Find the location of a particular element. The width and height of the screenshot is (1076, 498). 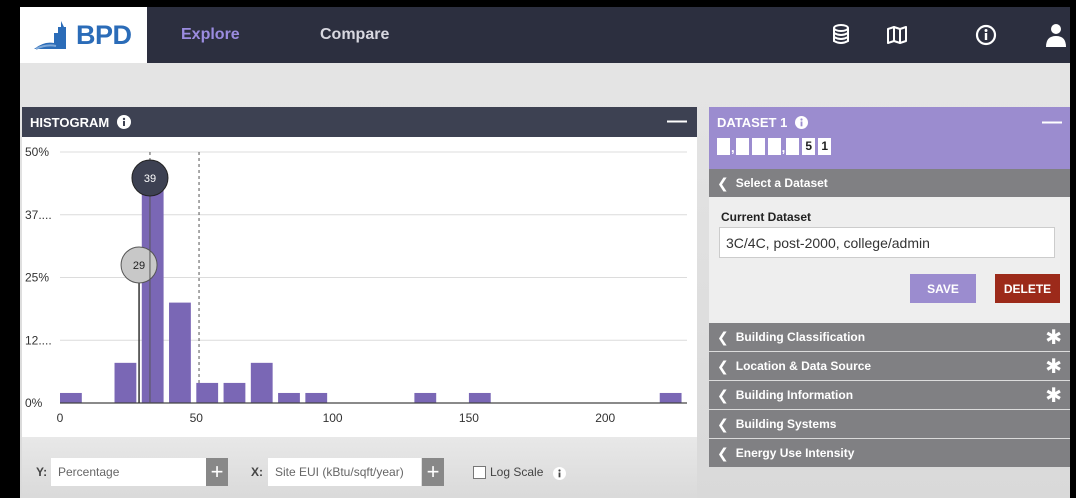

nav-compare: Compare is located at coordinates (354, 35).